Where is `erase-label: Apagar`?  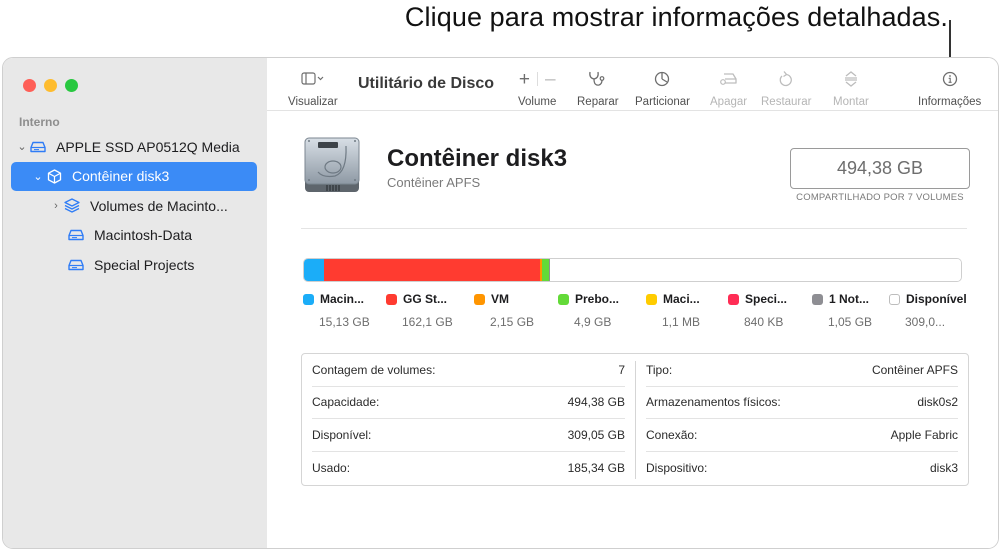
erase-label: Apagar is located at coordinates (729, 102).